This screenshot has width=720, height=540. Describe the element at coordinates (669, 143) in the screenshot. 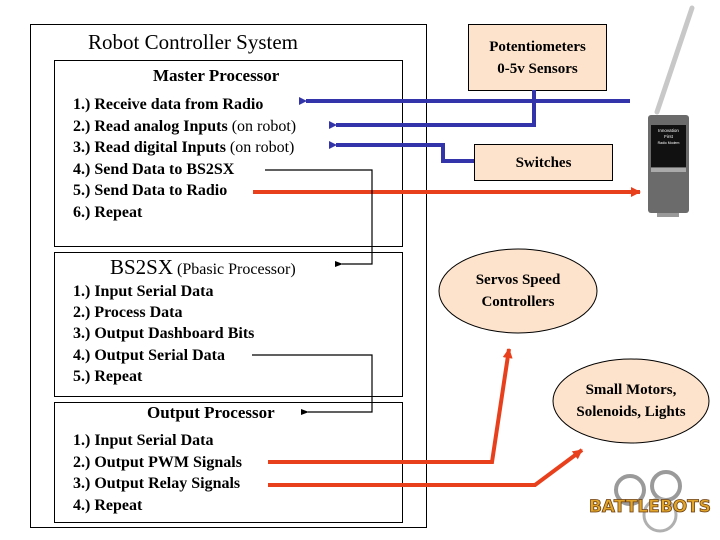

I see `modem-model: Radio Modem` at that location.